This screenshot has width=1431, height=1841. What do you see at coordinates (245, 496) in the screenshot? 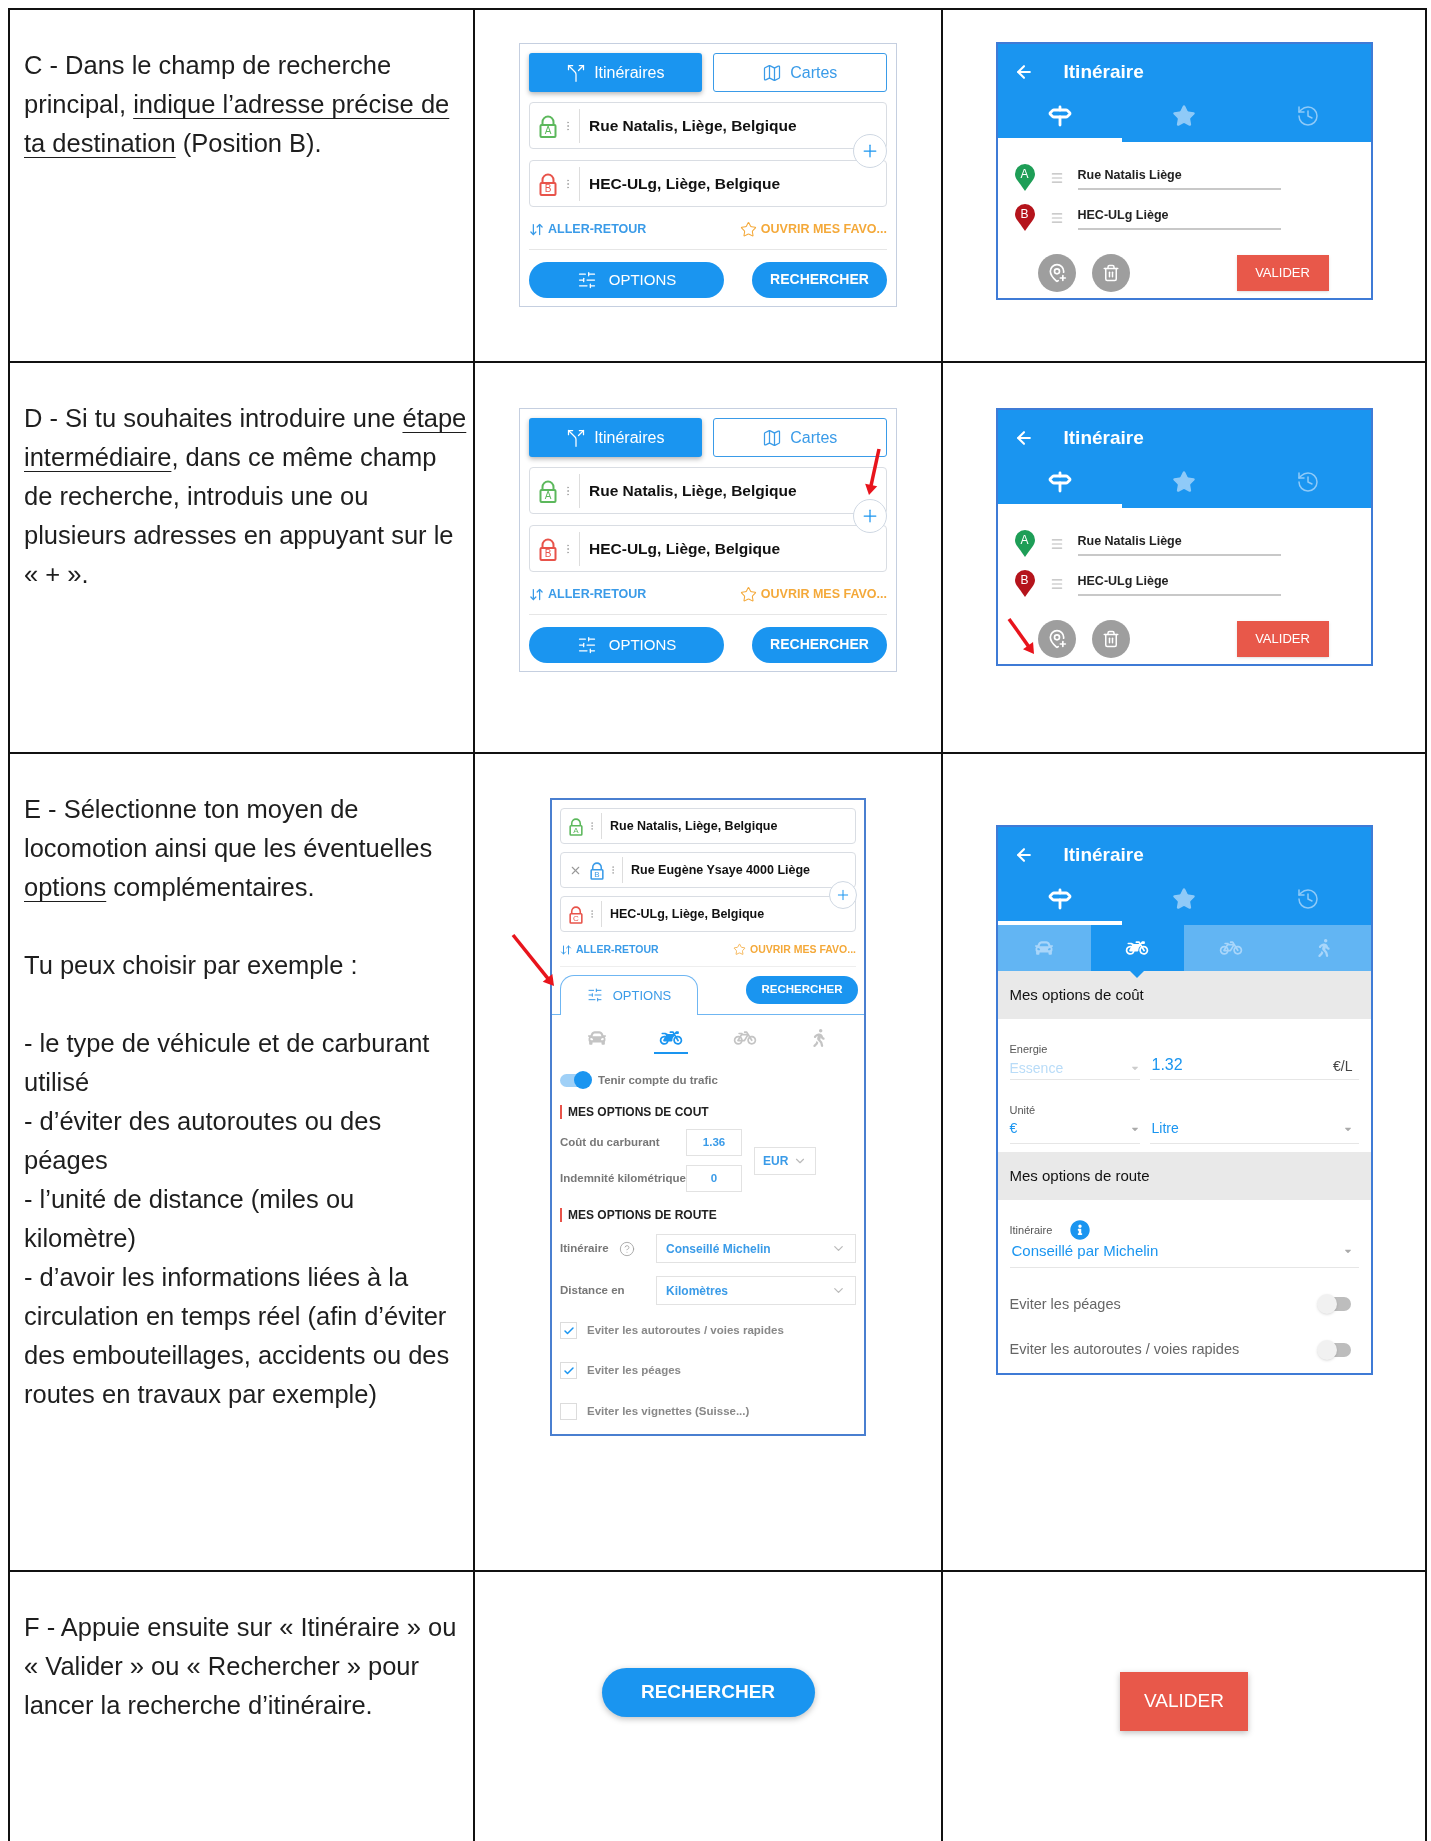
I see `instruction-text: D - Si tu souhaites introduire une étape intermédiaire, dans ce même champ de recherche, introduis une ou plusieurs adresses en appuyant sur le « + ».` at bounding box center [245, 496].